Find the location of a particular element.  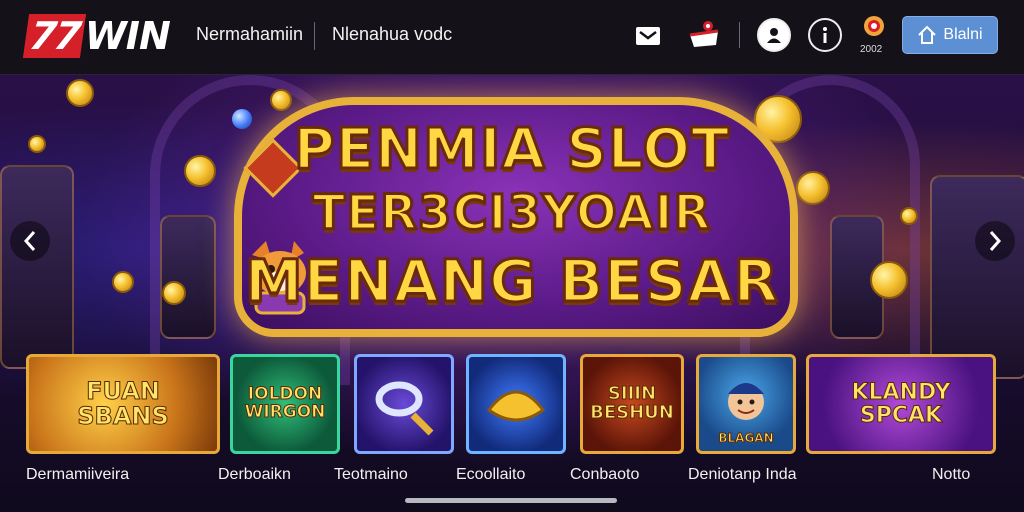

user-icon is located at coordinates (774, 35).